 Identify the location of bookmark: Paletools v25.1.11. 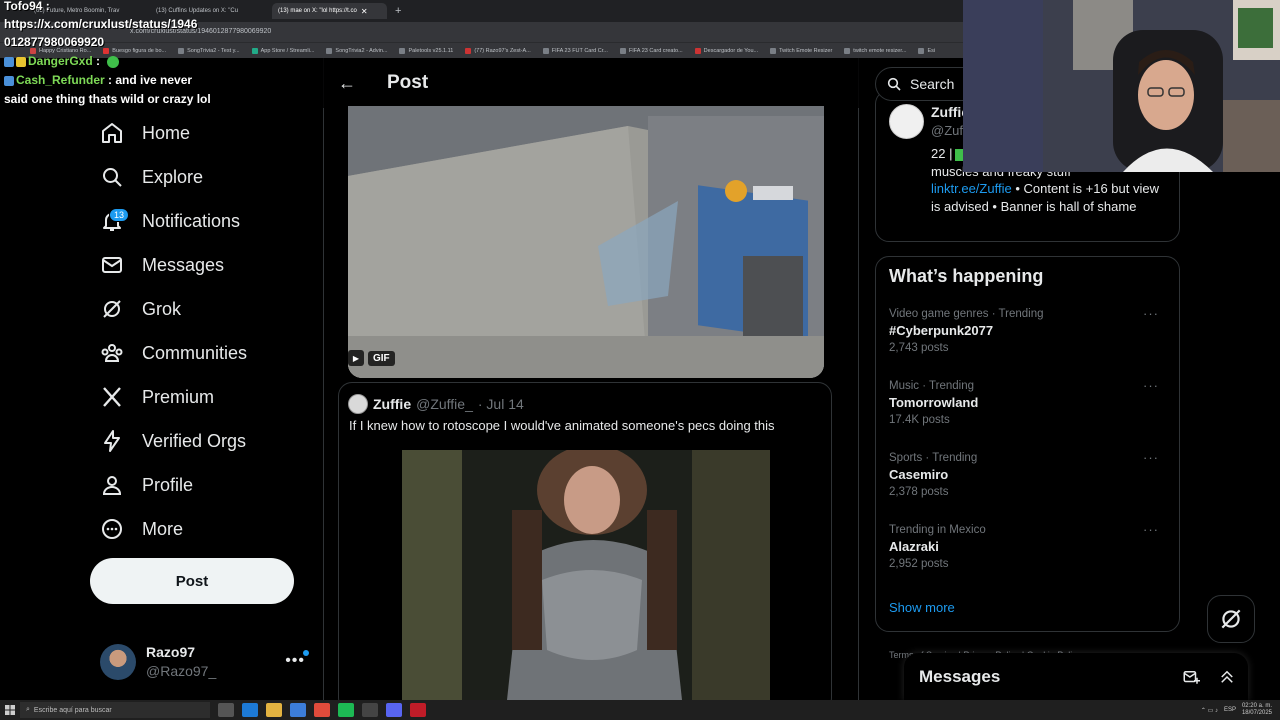
(426, 50).